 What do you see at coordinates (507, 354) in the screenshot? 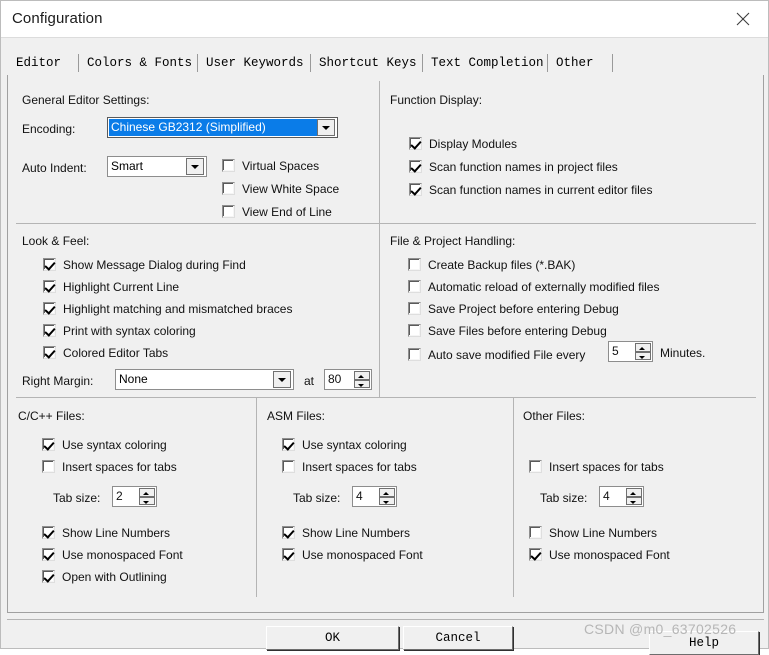
I see `checkbox-label: Auto save modified File every` at bounding box center [507, 354].